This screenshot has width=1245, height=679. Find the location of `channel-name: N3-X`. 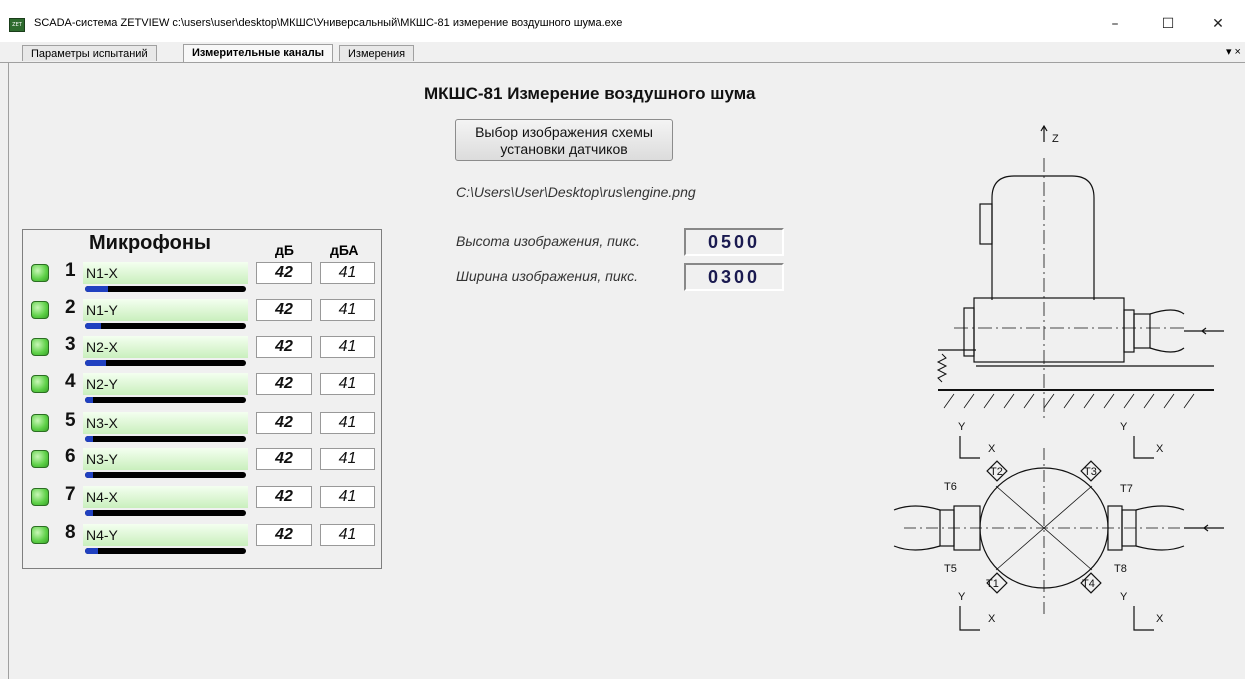

channel-name: N3-X is located at coordinates (165, 423).